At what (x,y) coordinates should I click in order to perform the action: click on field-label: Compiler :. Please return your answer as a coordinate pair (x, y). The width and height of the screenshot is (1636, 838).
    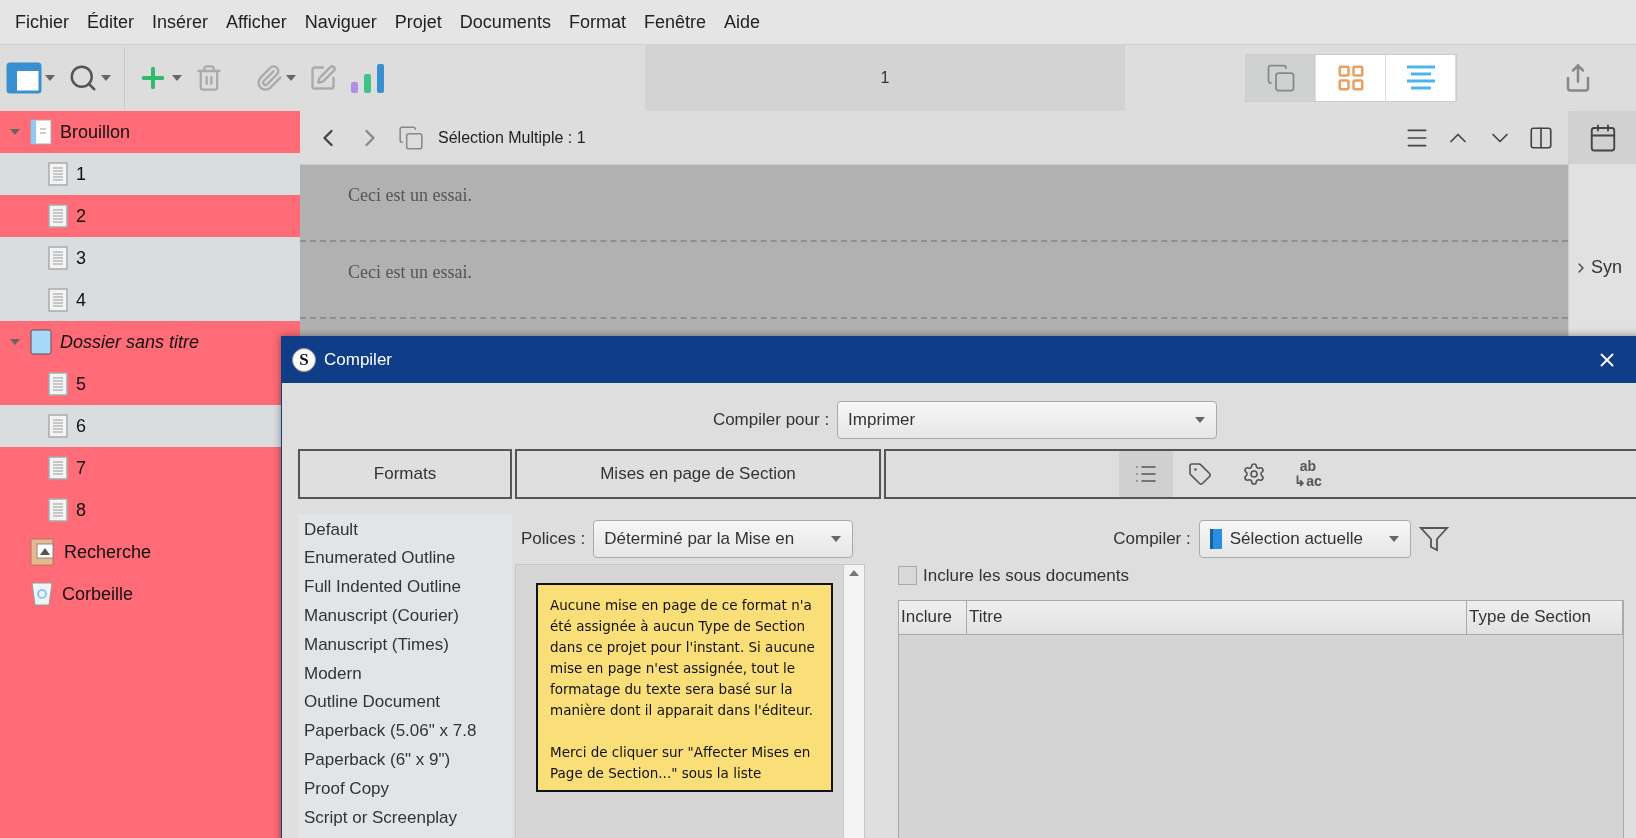
    Looking at the image, I should click on (1152, 538).